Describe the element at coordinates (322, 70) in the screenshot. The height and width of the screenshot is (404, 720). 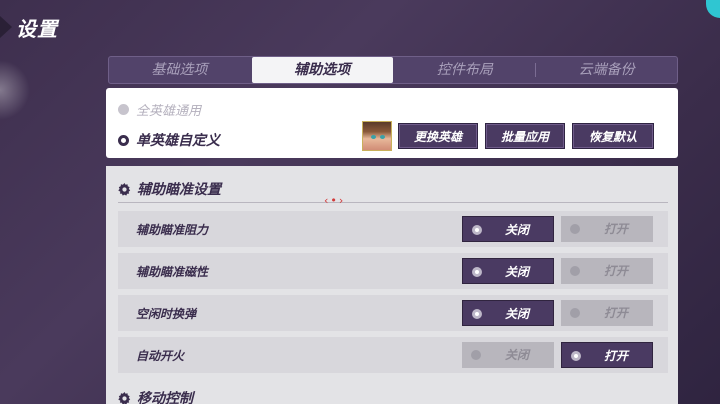
I see `tab-assist-options: 辅助选项` at that location.